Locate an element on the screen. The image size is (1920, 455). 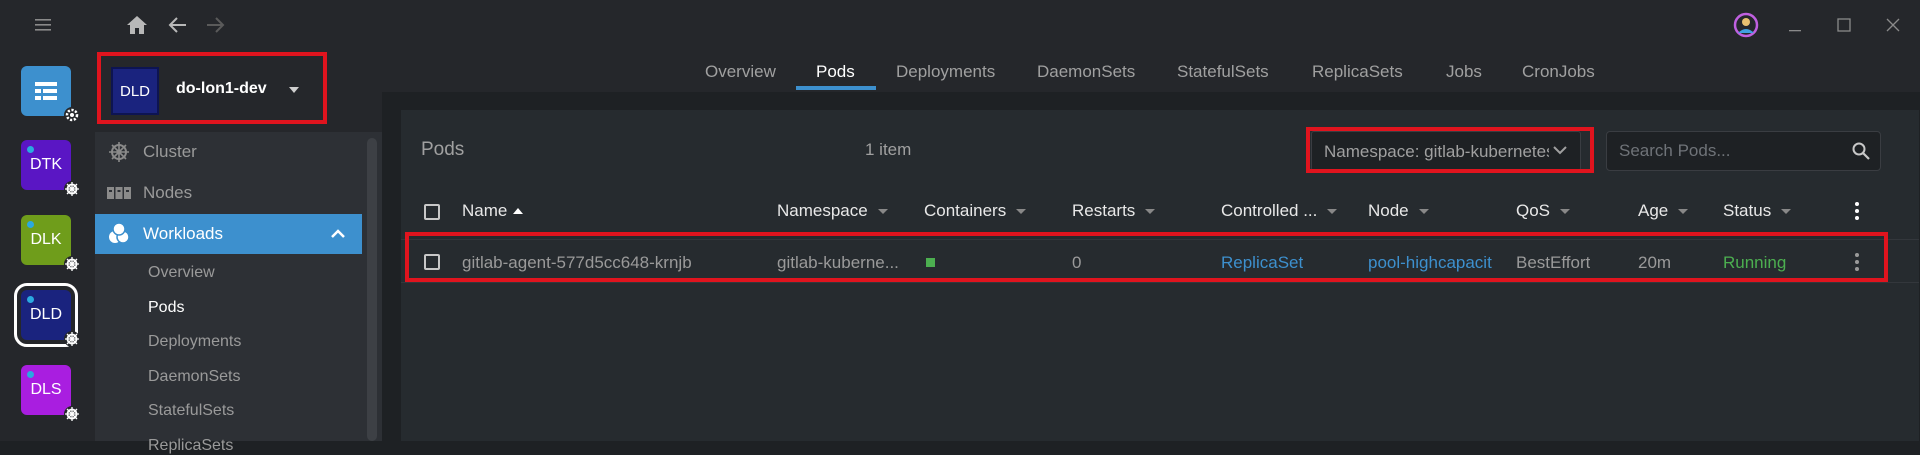
column-header-restarts: Restarts is located at coordinates (1114, 211).